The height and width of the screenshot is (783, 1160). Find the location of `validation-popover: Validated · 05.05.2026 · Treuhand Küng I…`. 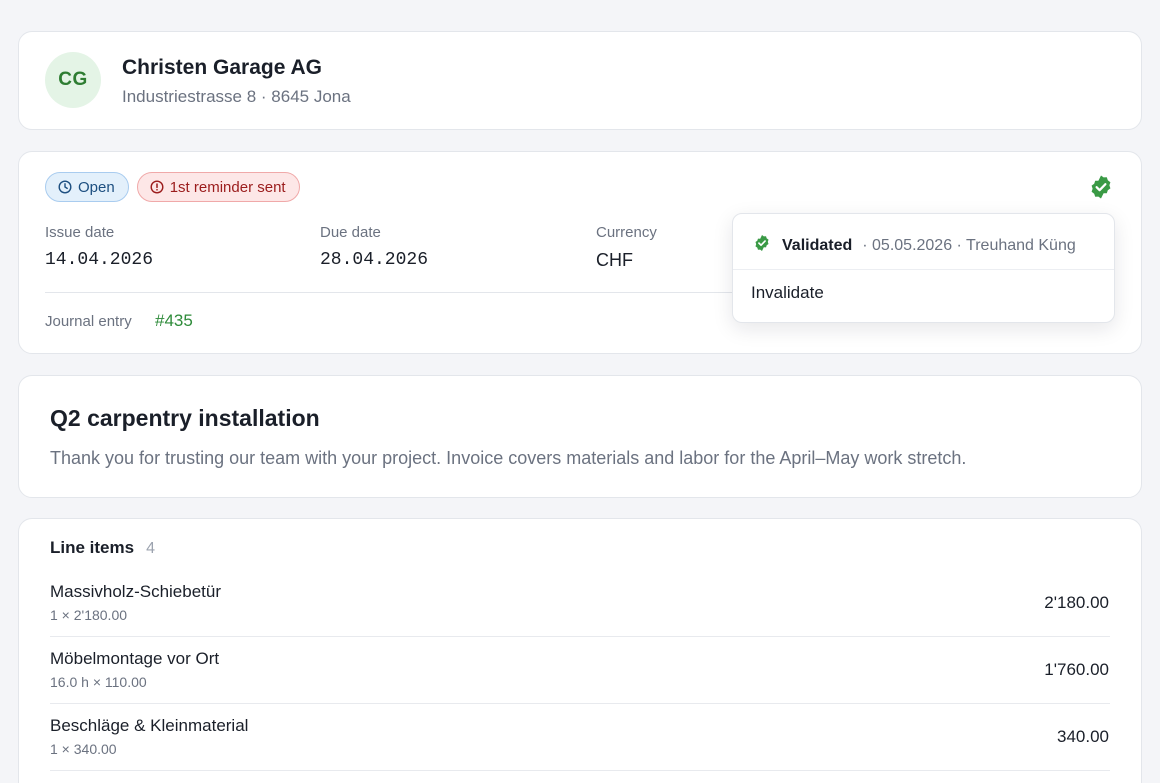

validation-popover: Validated · 05.05.2026 · Treuhand Küng I… is located at coordinates (923, 268).